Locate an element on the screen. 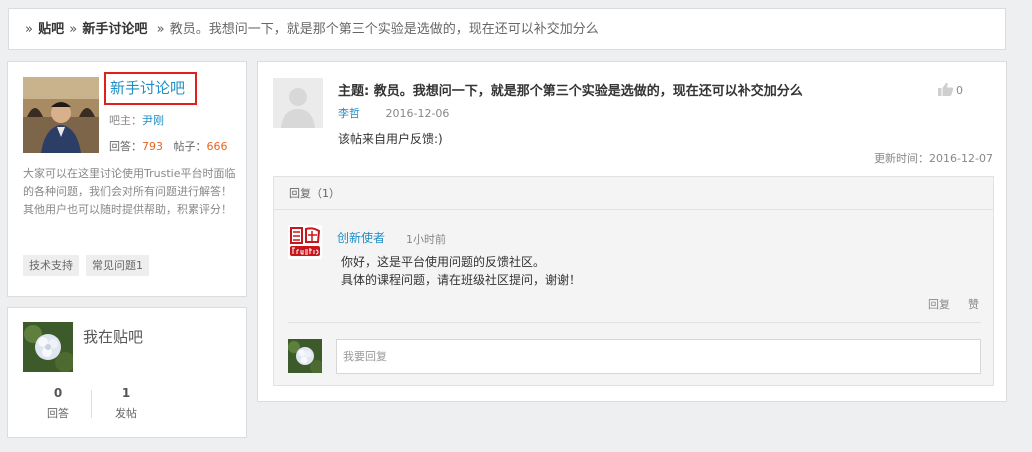 The image size is (1032, 452). forum-tags: 技术支持 常见问题1 is located at coordinates (86, 265).